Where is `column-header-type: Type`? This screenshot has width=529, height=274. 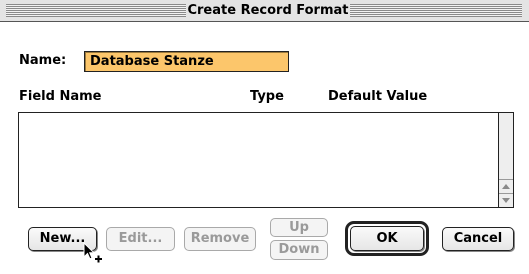
column-header-type: Type is located at coordinates (267, 96).